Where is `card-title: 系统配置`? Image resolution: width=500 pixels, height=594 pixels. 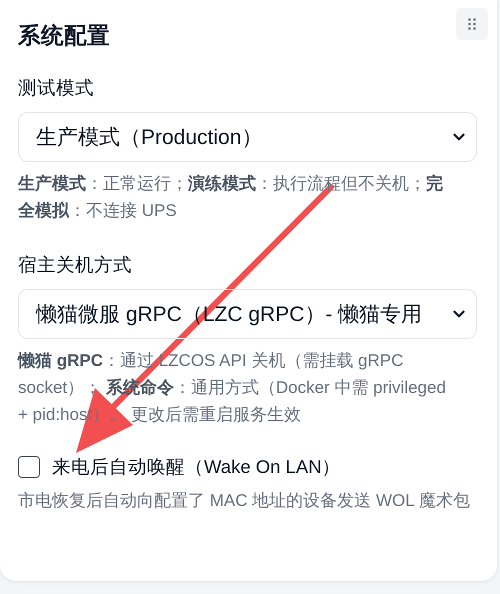 card-title: 系统配置 is located at coordinates (64, 36).